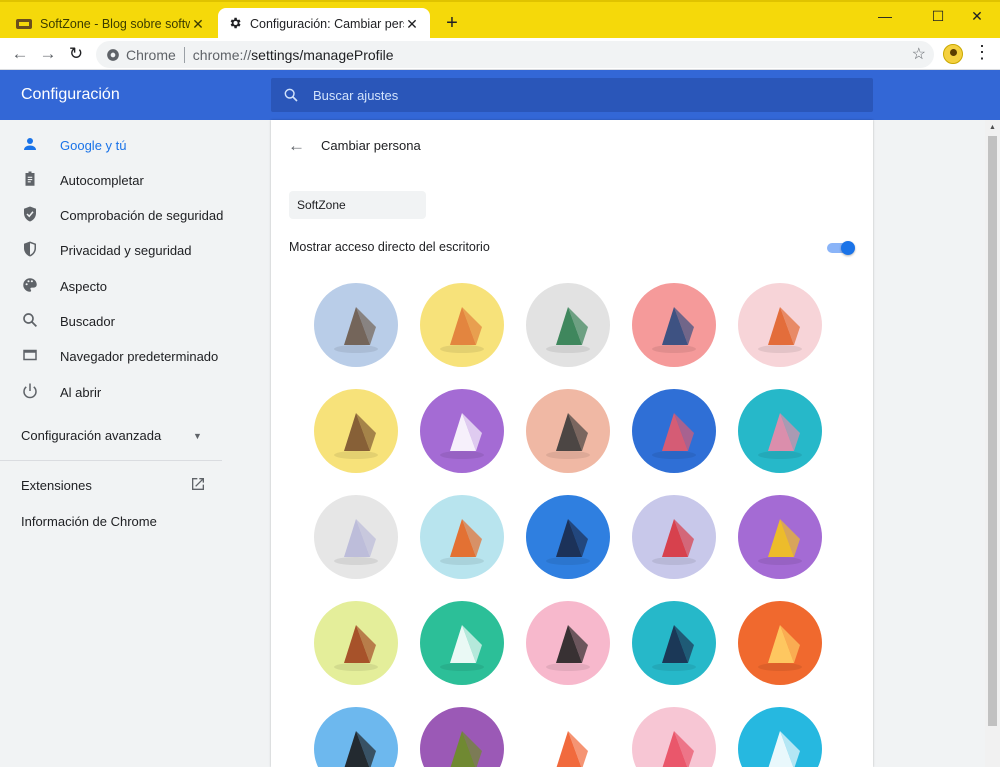  What do you see at coordinates (953, 54) in the screenshot?
I see `profile-avatar-button` at bounding box center [953, 54].